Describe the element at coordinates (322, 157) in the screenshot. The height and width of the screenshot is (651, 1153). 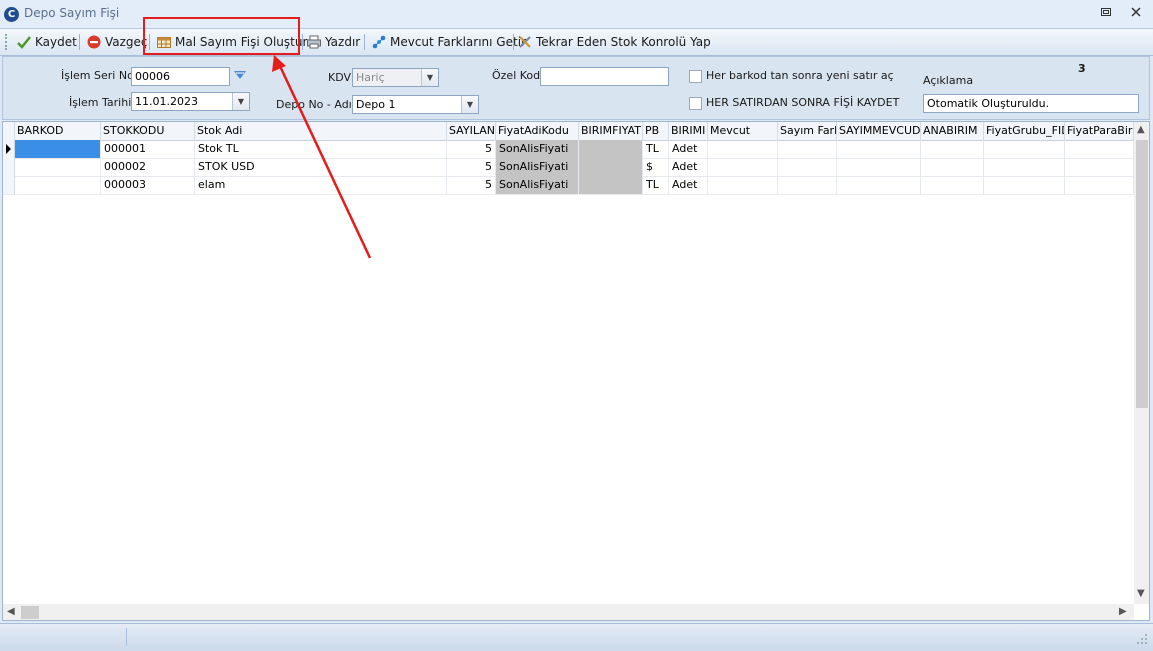
I see `annotation-arrow-icon` at that location.